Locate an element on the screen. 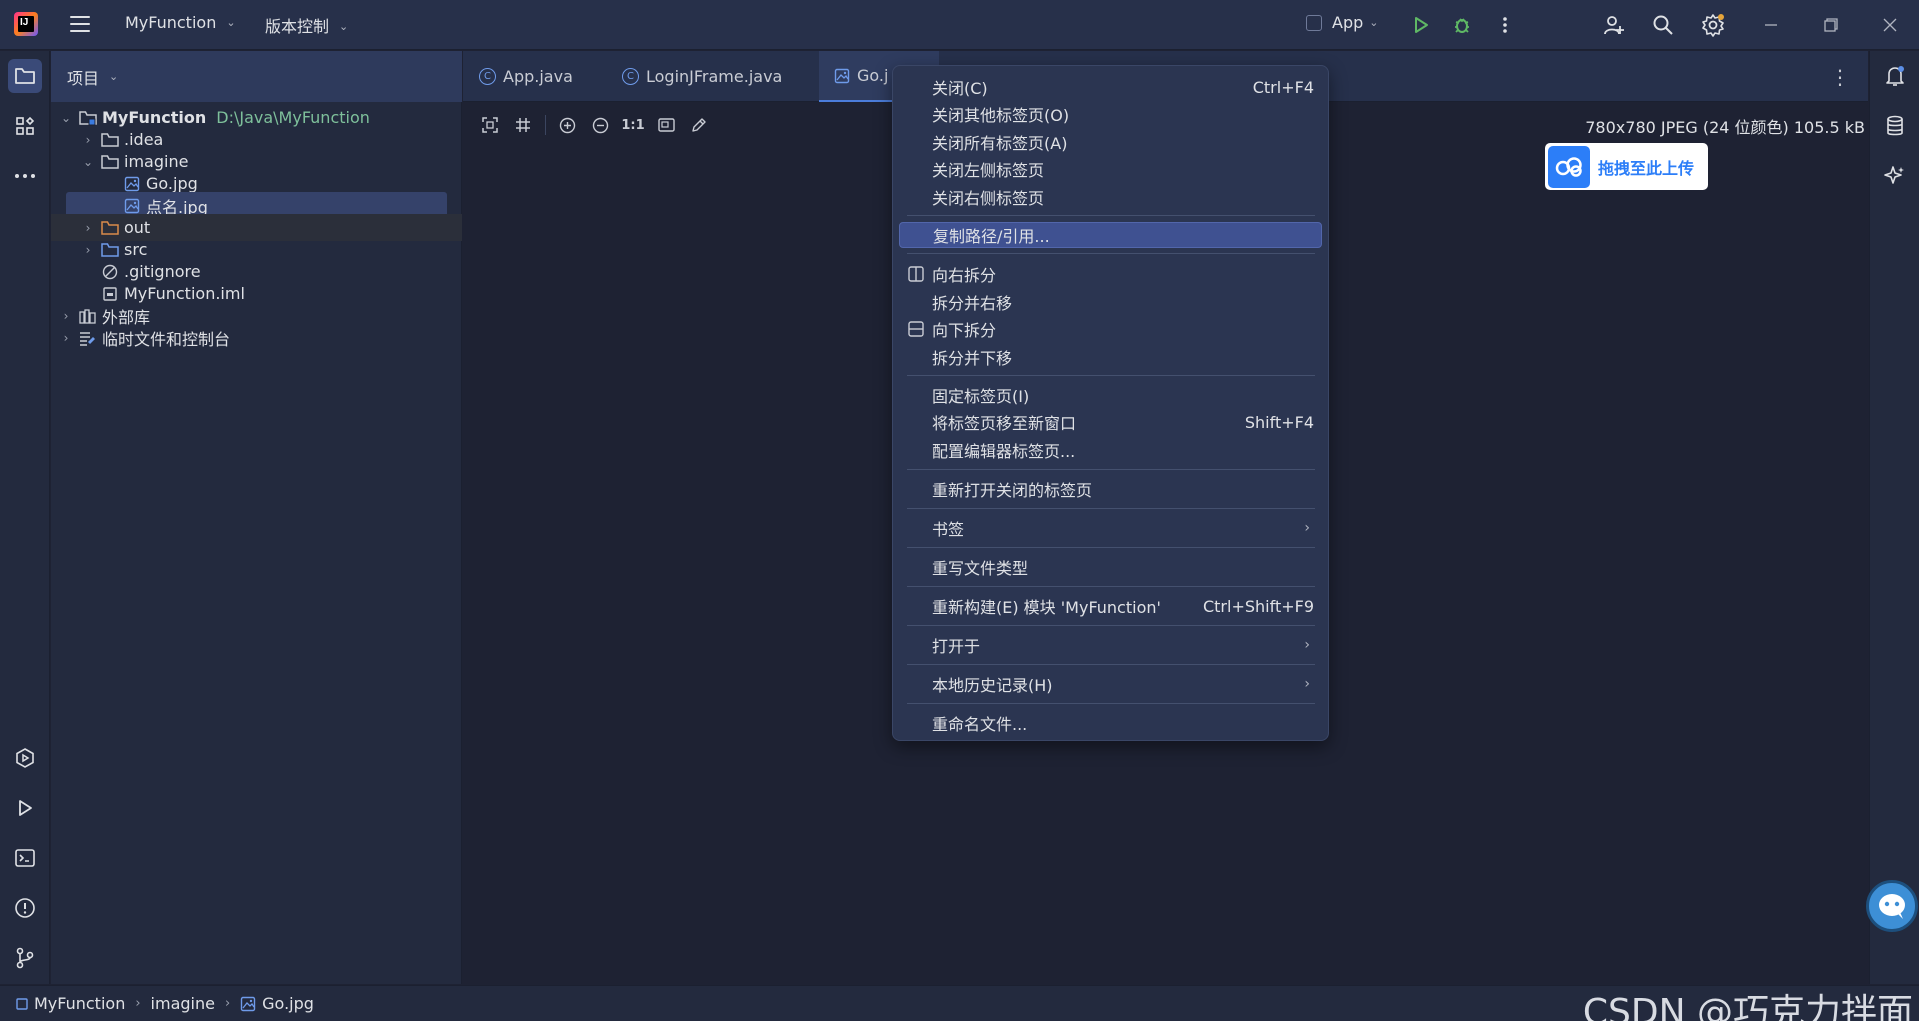 The width and height of the screenshot is (1919, 1021). breadcrumb-go-jpg: Go.jpg is located at coordinates (277, 1003).